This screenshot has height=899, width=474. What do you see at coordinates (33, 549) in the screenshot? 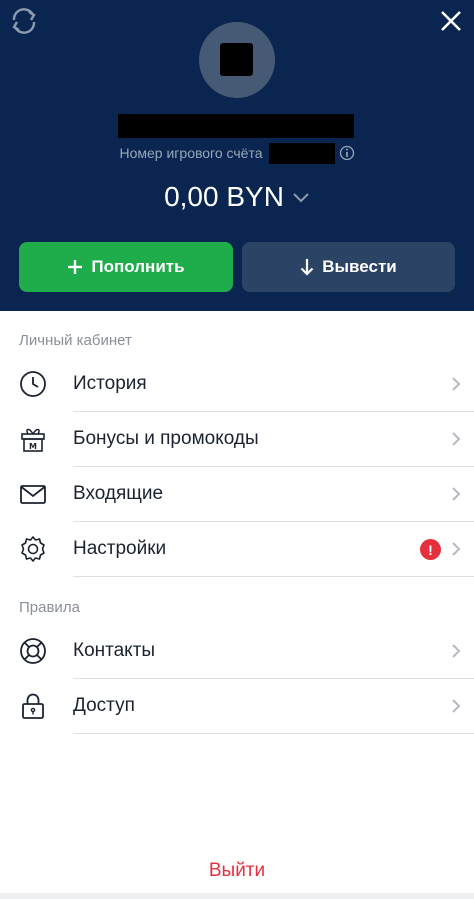
I see `gear-icon` at bounding box center [33, 549].